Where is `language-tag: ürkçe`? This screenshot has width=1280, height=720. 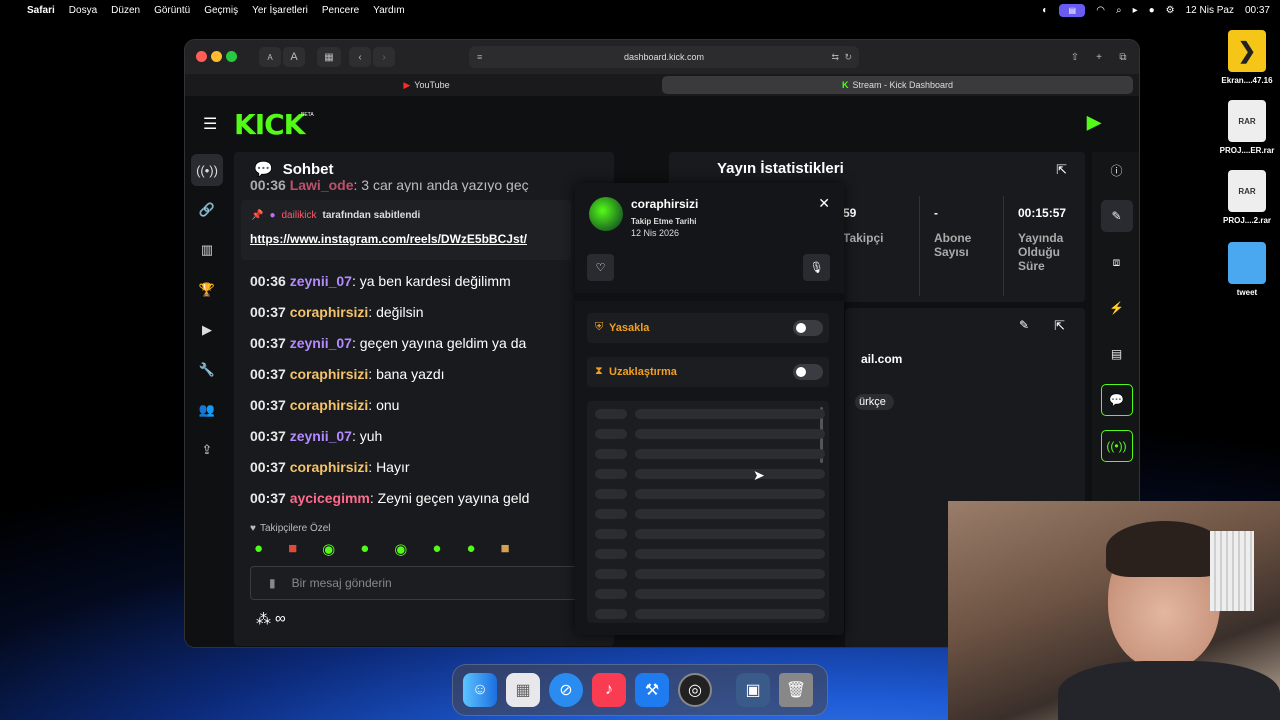
language-tag: ürkçe is located at coordinates (874, 402).